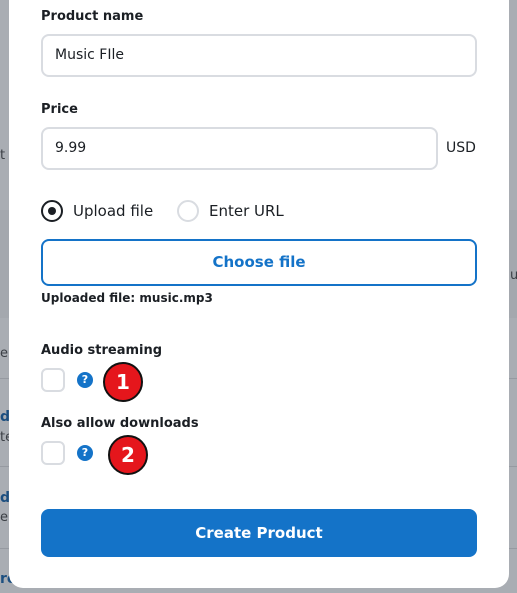 This screenshot has height=593, width=517. I want to click on create-product-button: Create Product, so click(259, 533).